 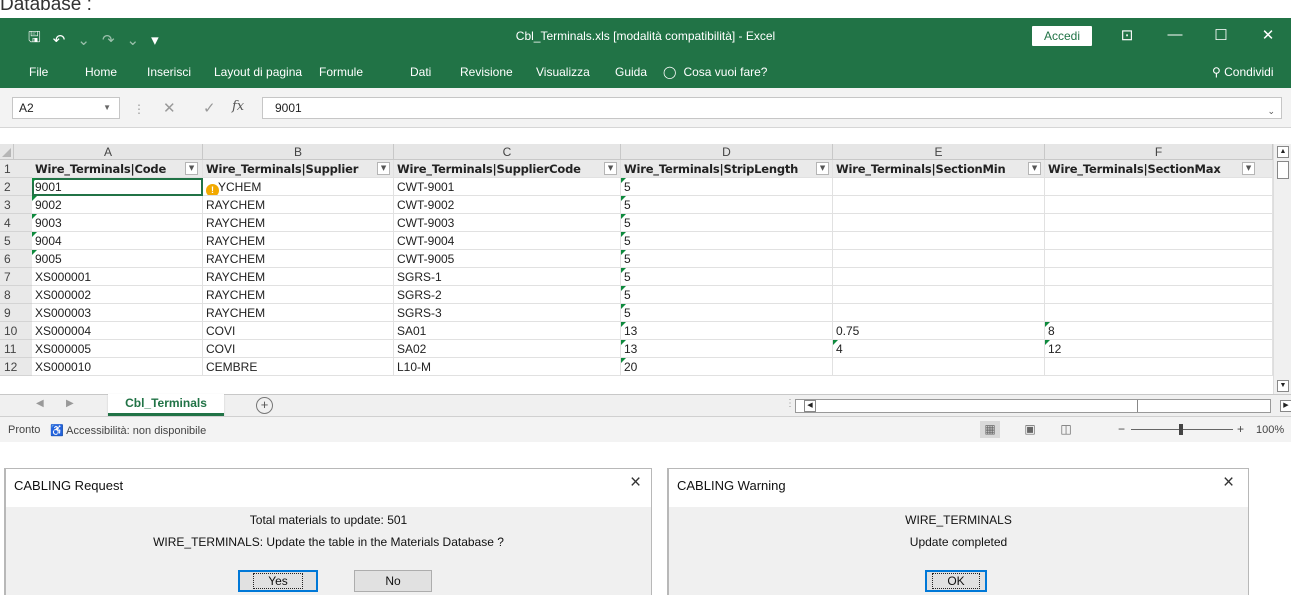 What do you see at coordinates (40, 403) in the screenshot?
I see `previous-sheet-icon: ◀` at bounding box center [40, 403].